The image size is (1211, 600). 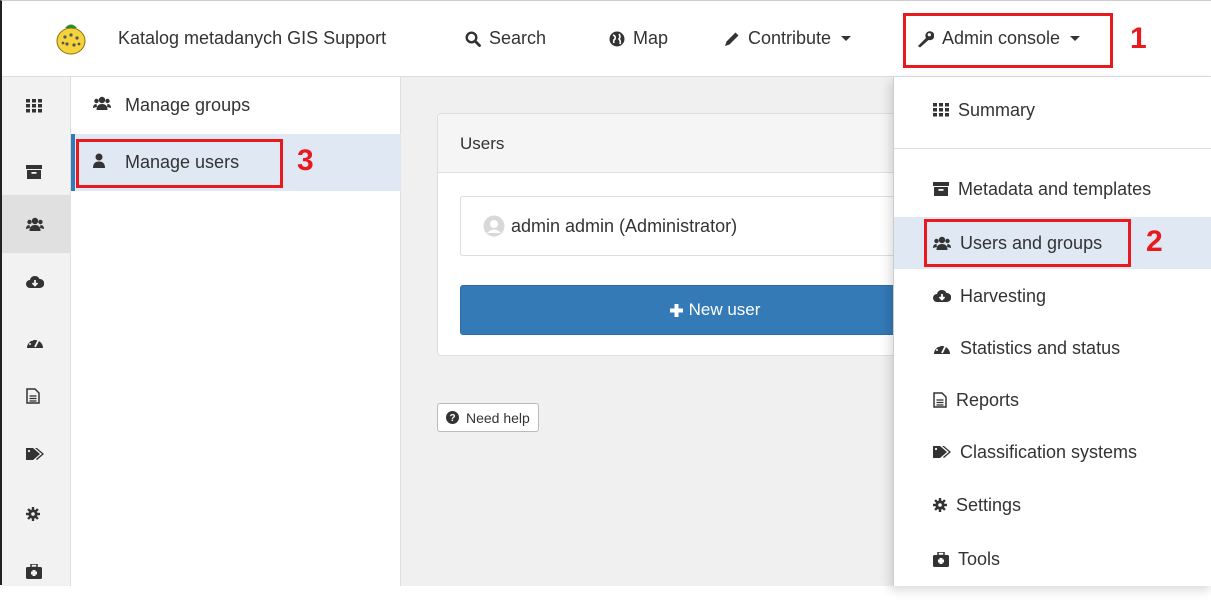 I want to click on search-icon, so click(x=473, y=38).